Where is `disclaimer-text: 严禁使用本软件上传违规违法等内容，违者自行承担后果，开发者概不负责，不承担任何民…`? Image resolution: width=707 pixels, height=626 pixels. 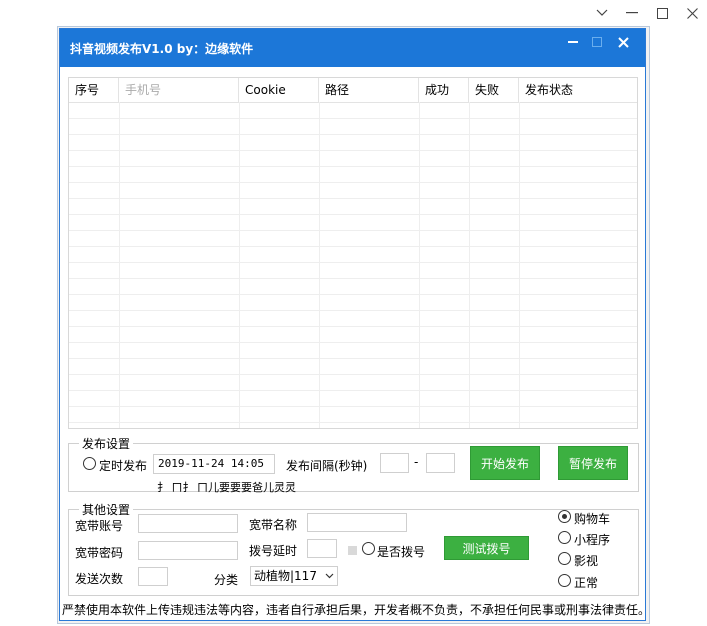 disclaimer-text: 严禁使用本软件上传违规违法等内容，违者自行承担后果，开发者概不负责，不承担任何民… is located at coordinates (353, 610).